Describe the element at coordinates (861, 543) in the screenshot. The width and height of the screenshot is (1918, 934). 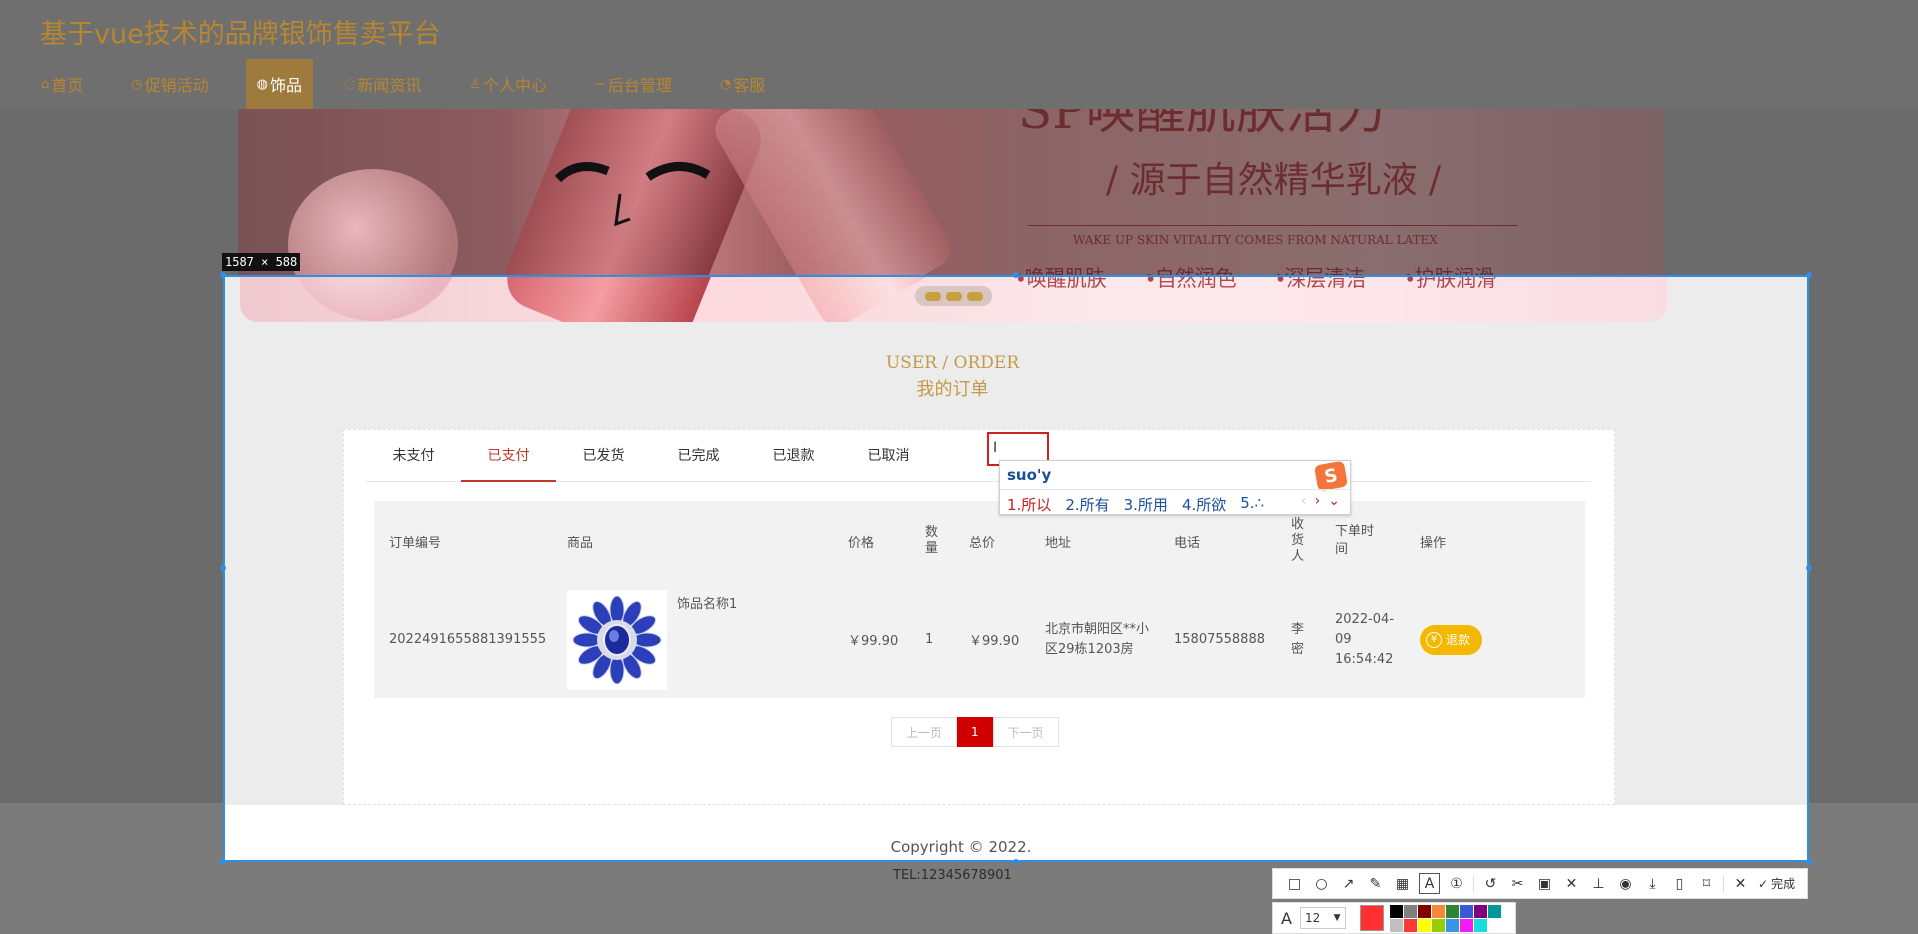
I see `col-header-price: 价格` at that location.